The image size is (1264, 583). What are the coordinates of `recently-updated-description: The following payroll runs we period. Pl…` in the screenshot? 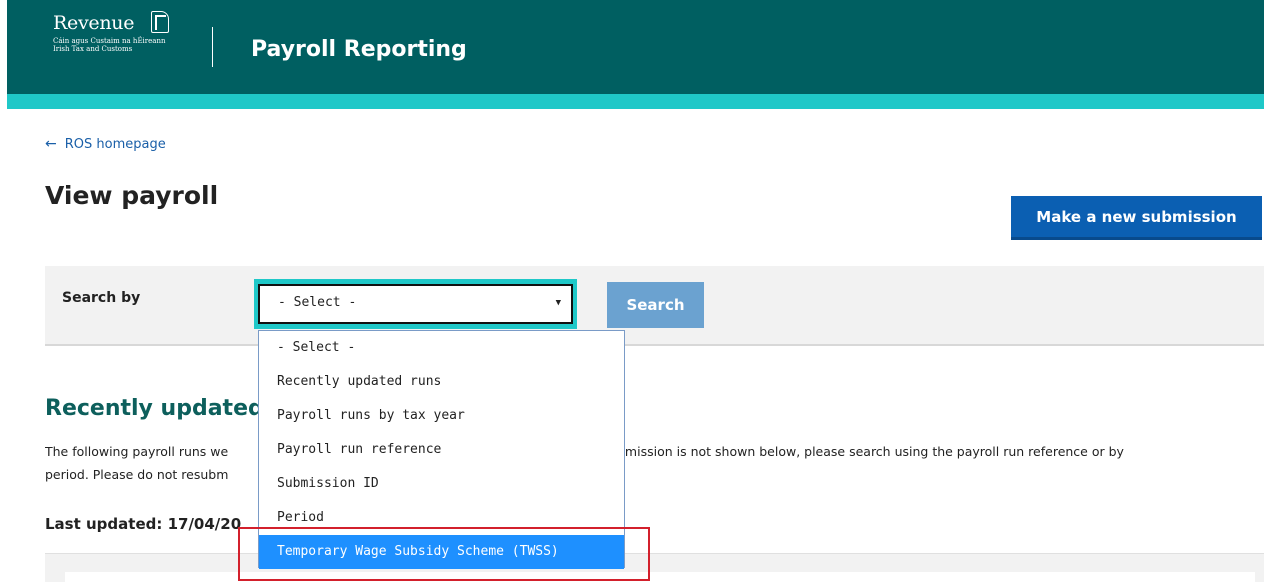 It's located at (151, 463).